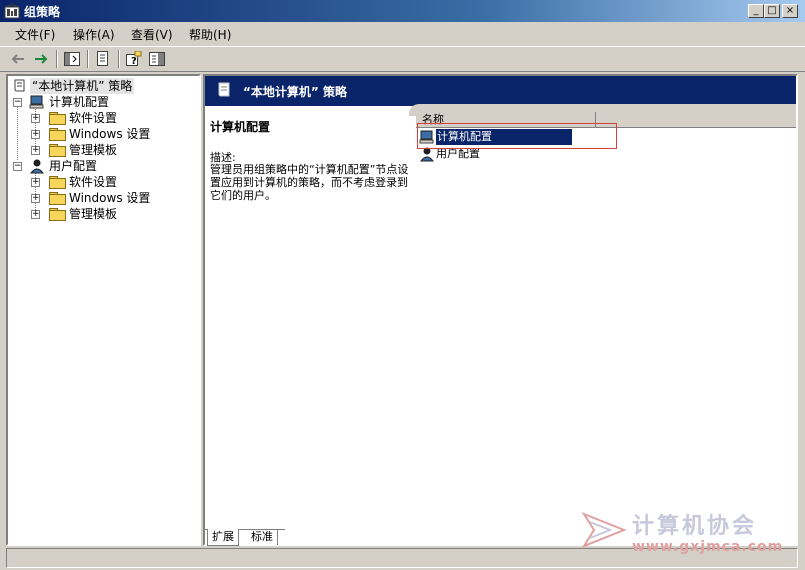  Describe the element at coordinates (72, 59) in the screenshot. I see `show-tree-icon` at that location.